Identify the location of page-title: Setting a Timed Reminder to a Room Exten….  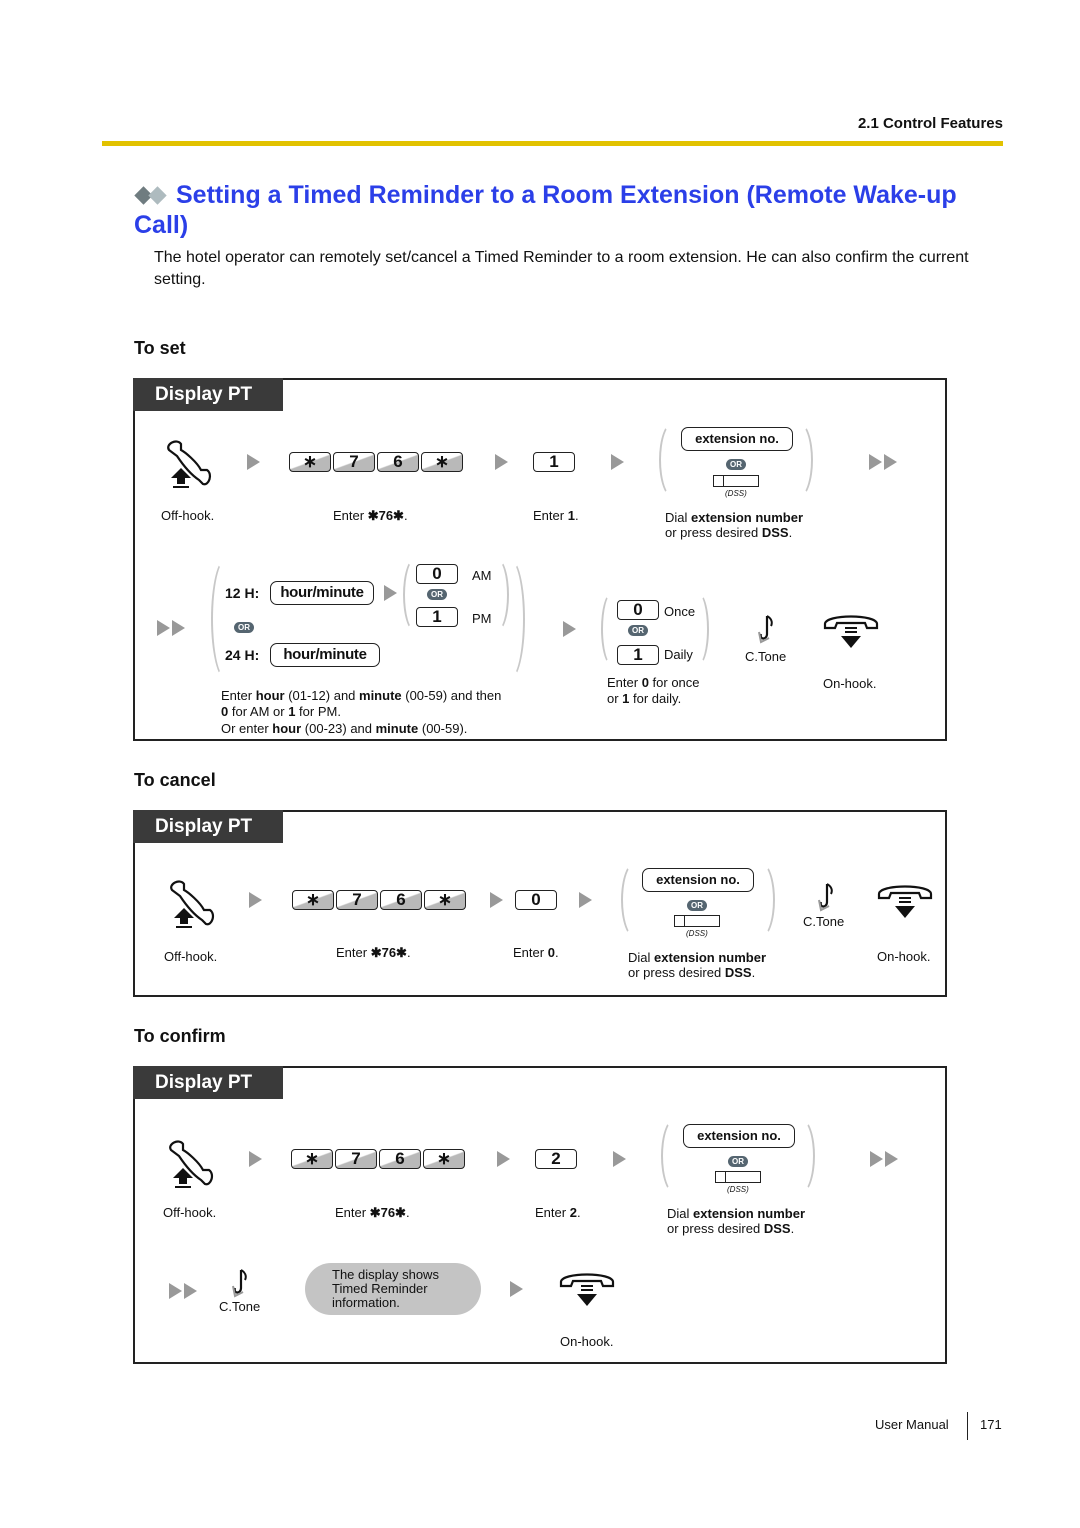
(569, 210).